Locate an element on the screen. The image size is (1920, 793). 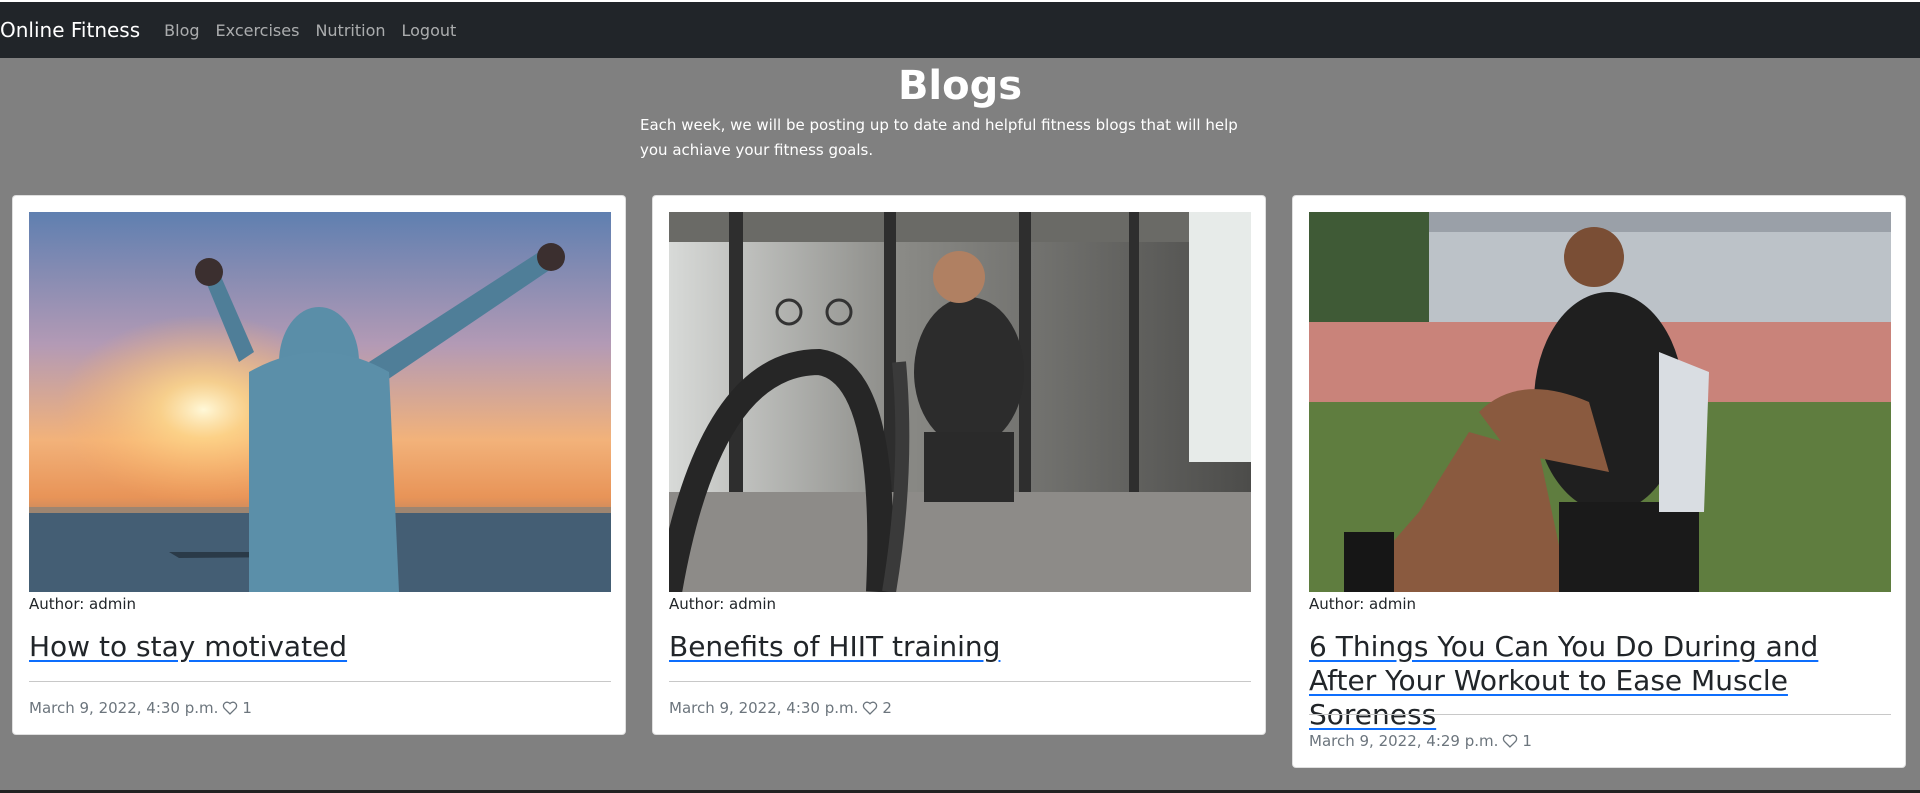
sunset-hoodie-arms-raised-image is located at coordinates (320, 402).